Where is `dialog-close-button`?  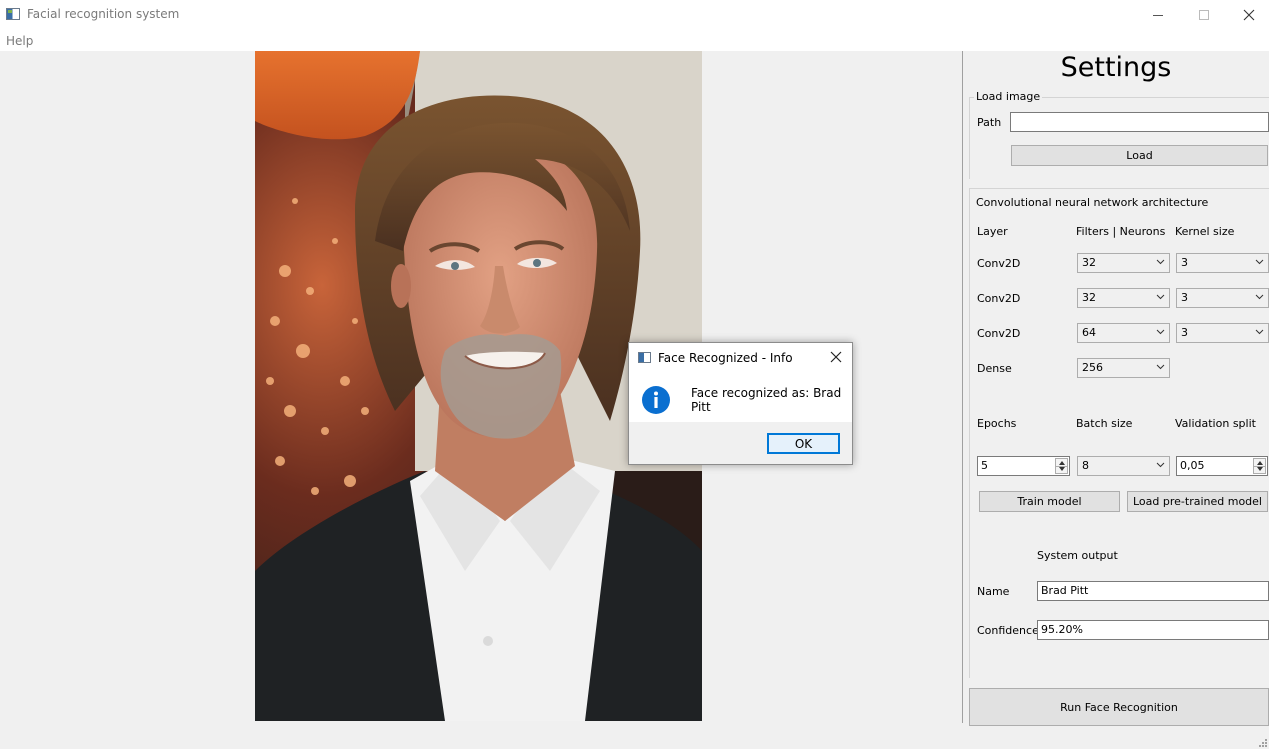
dialog-close-button is located at coordinates (836, 358).